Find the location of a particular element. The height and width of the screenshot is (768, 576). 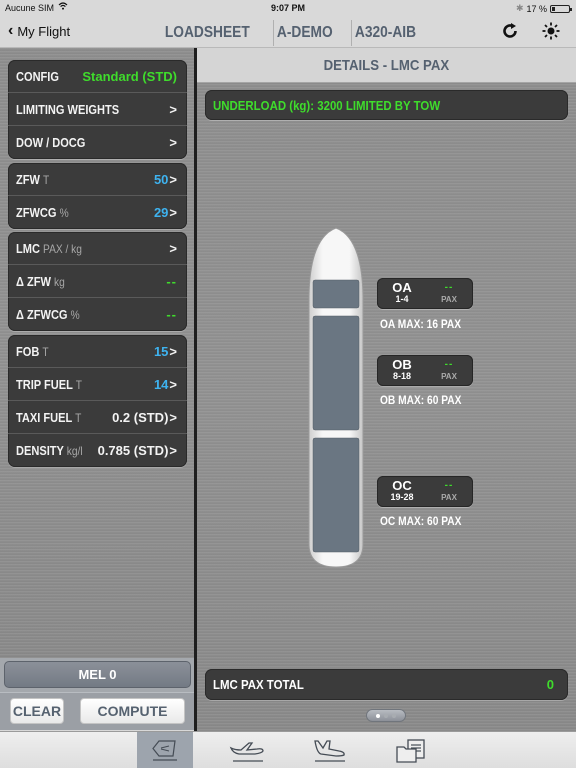

row-label-text: CONFIG is located at coordinates (37, 76).